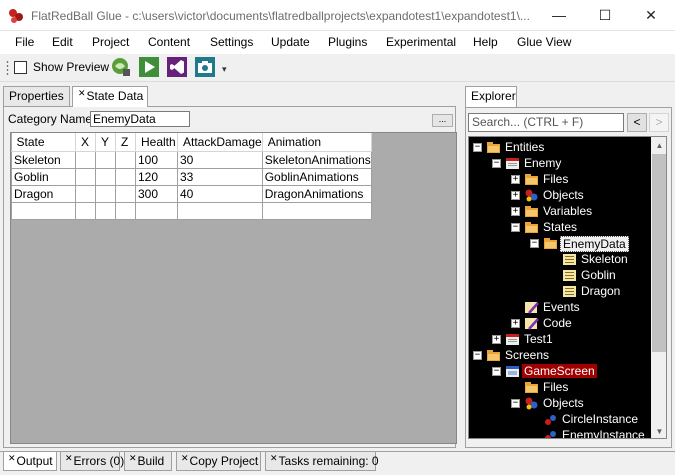 The height and width of the screenshot is (475, 675). What do you see at coordinates (559, 179) in the screenshot?
I see `tree-node: + Files` at bounding box center [559, 179].